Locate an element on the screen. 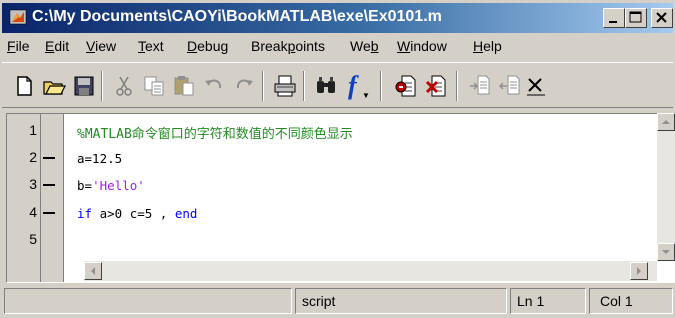 This screenshot has width=675, height=318. keyword-end: end is located at coordinates (186, 213).